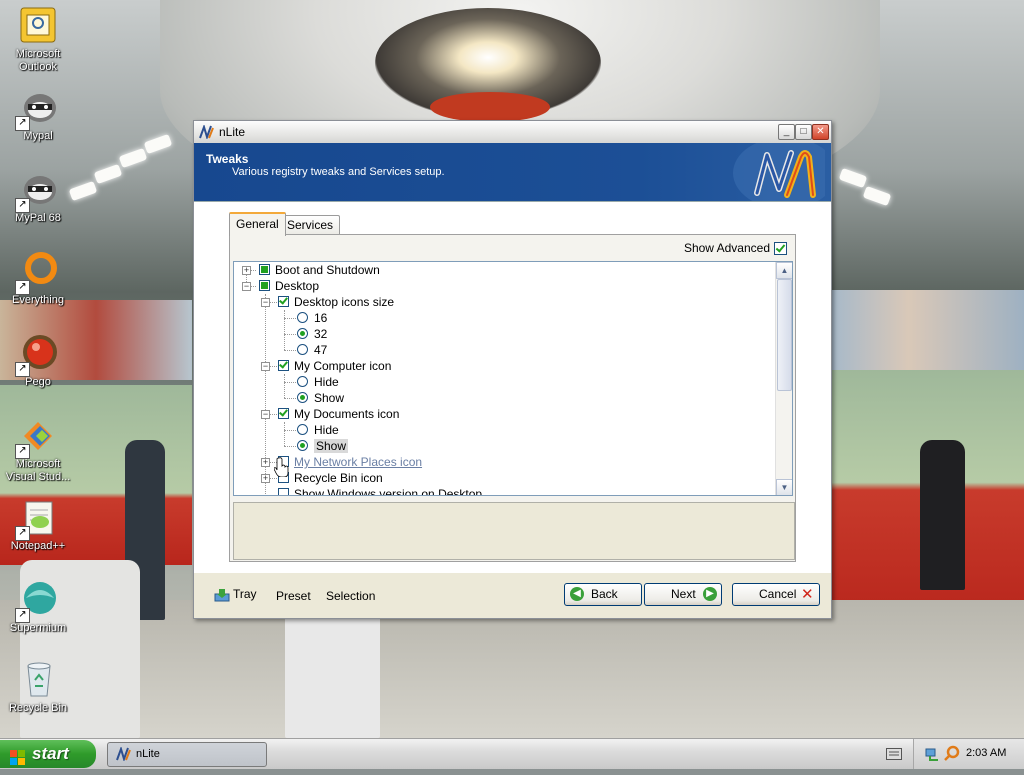 The width and height of the screenshot is (1024, 775). I want to click on minimize-button: _, so click(786, 132).